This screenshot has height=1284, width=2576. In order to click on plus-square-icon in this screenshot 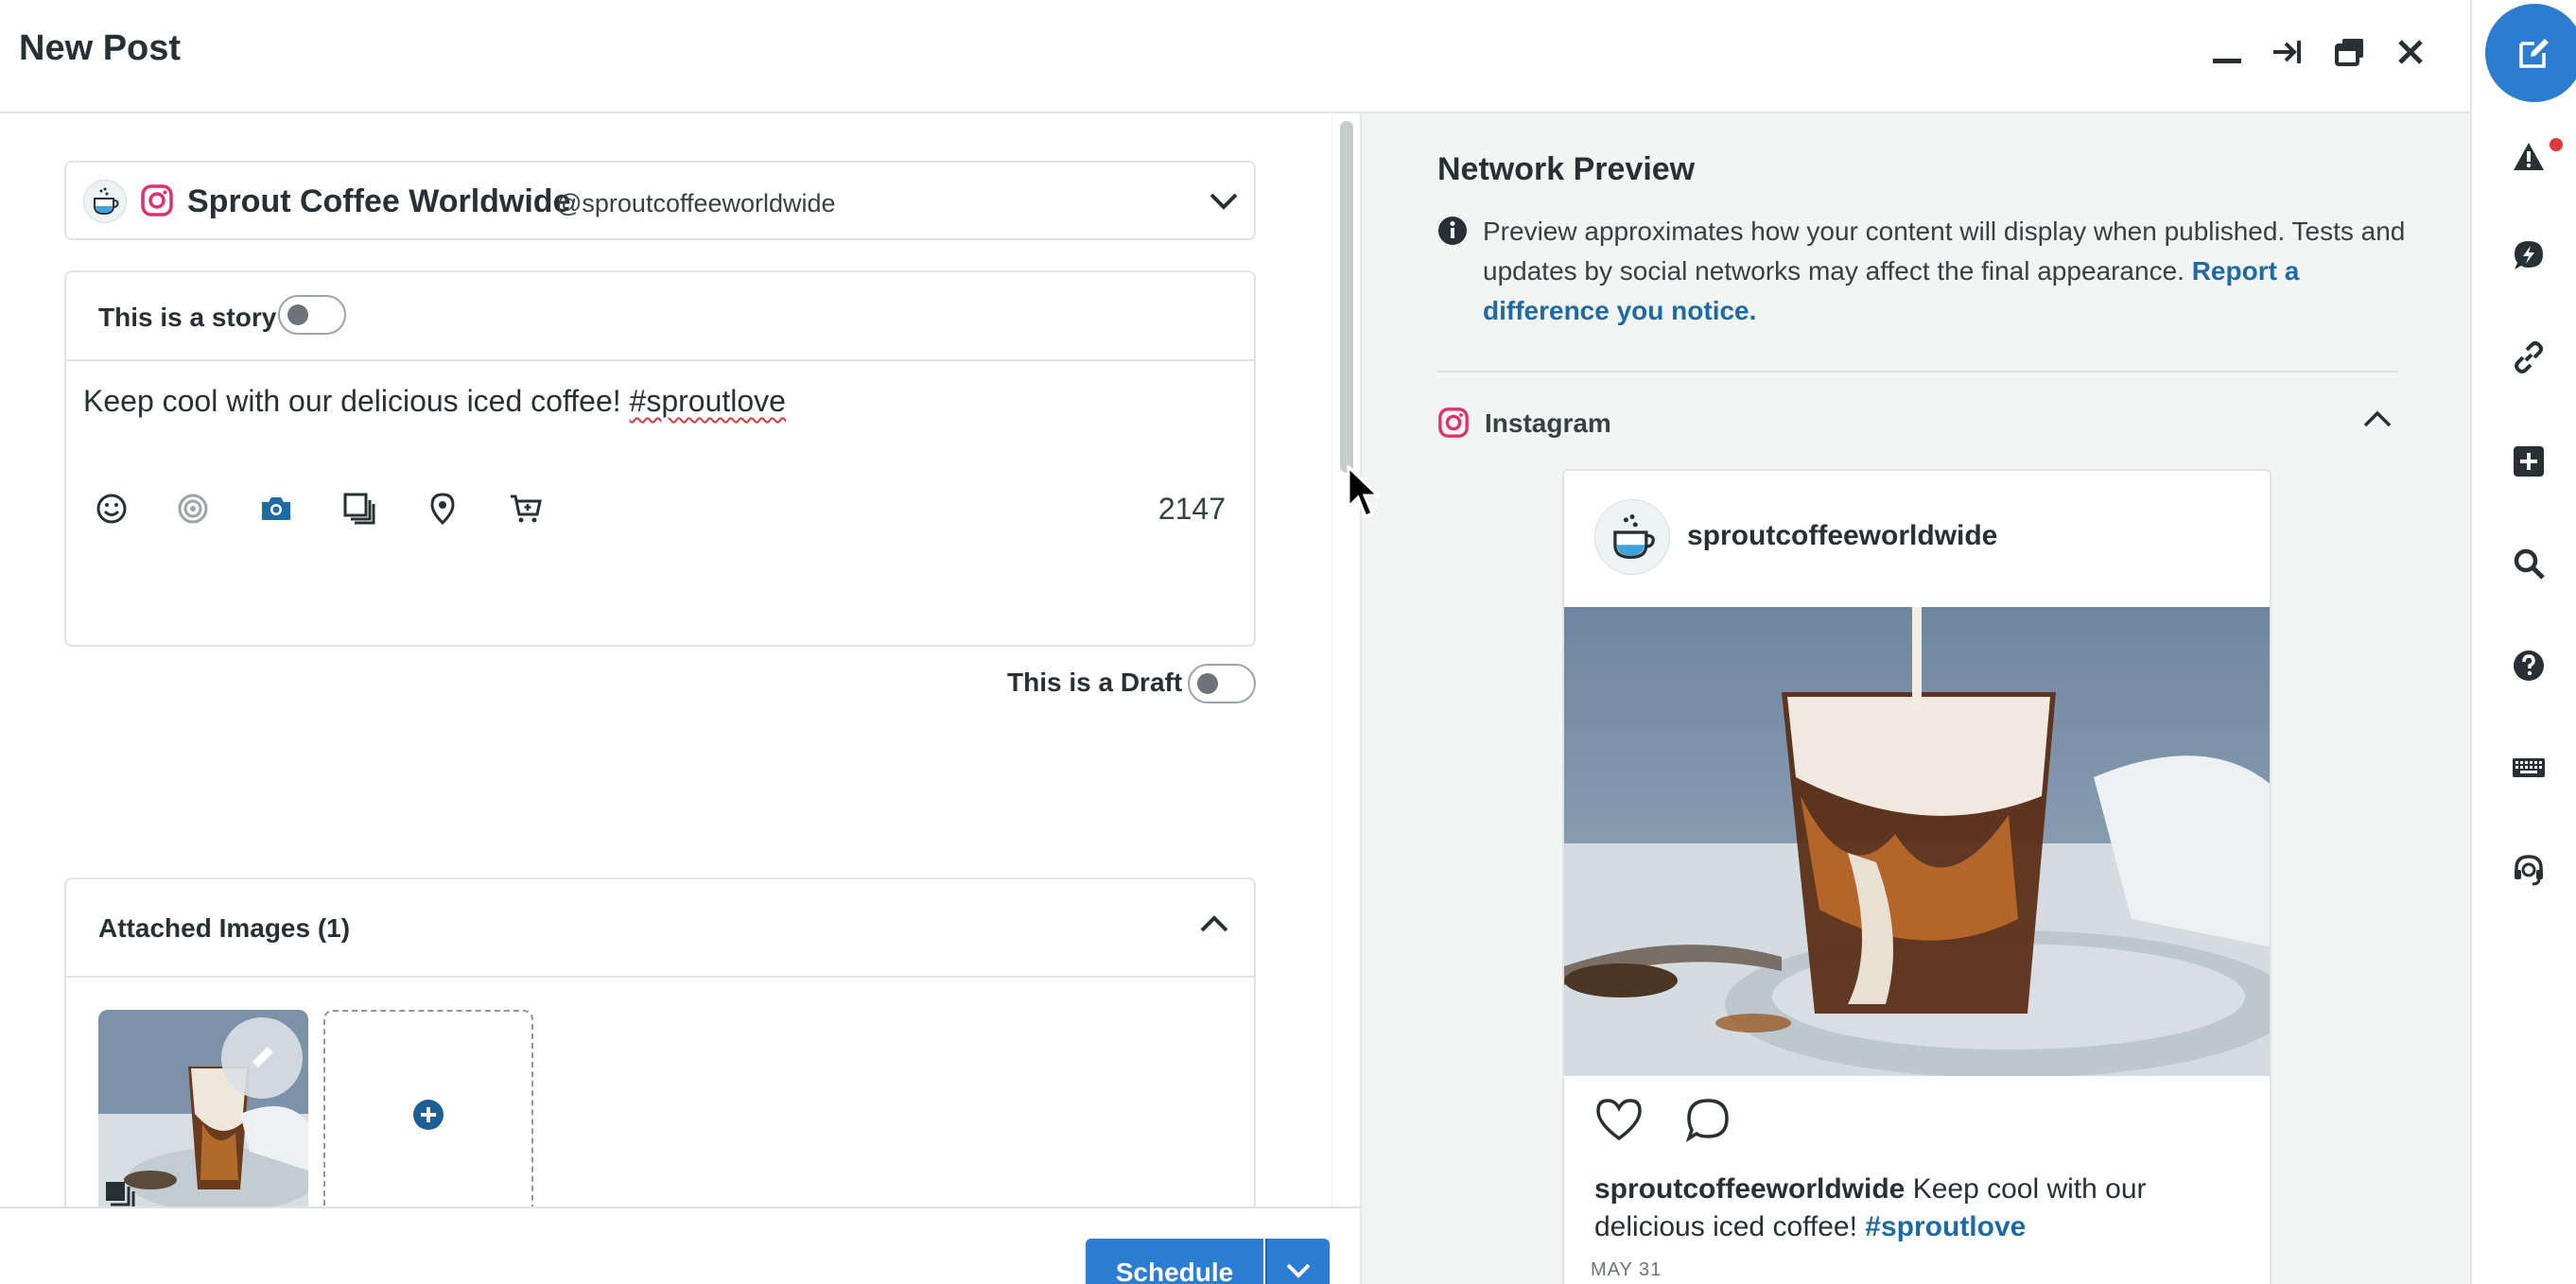, I will do `click(2529, 461)`.